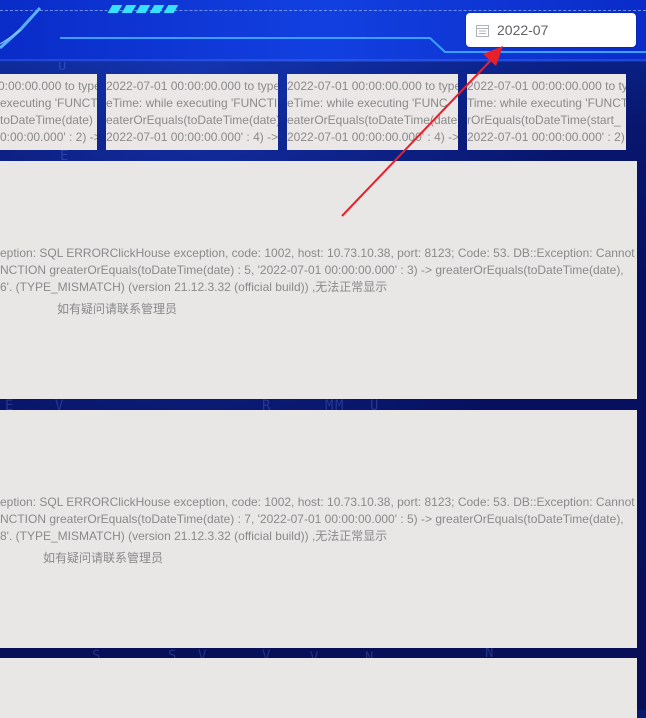  Describe the element at coordinates (48, 103) in the screenshot. I see `error-tile-line: executing 'FUNCTI` at that location.